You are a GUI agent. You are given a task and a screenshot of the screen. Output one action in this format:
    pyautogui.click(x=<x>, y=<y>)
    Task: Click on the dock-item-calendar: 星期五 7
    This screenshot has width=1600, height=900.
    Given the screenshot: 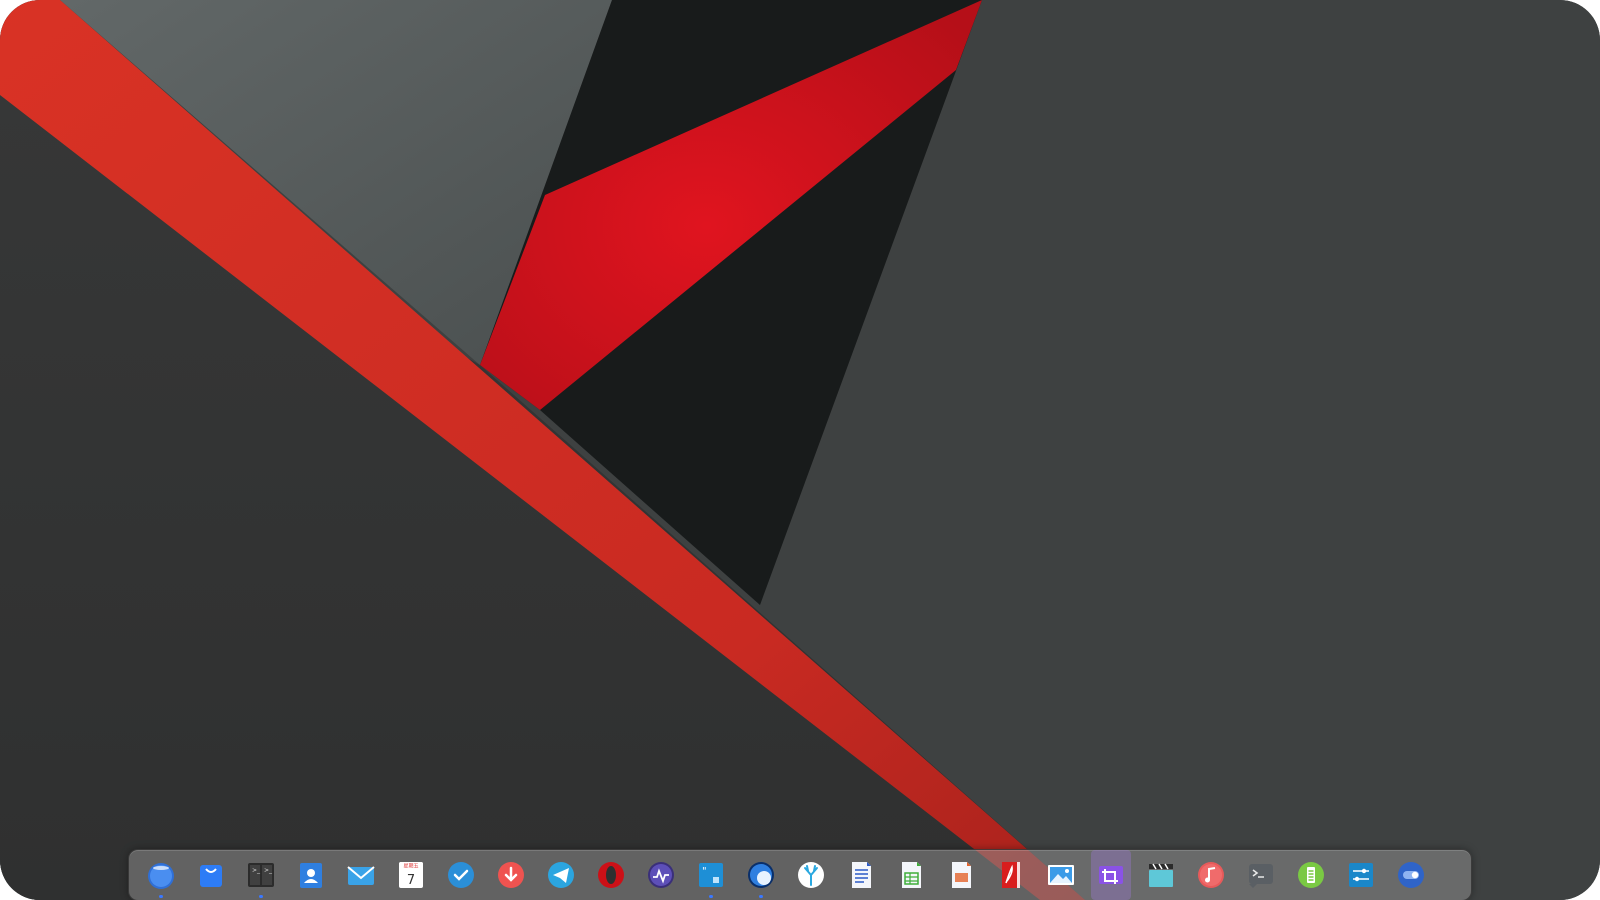 What is the action you would take?
    pyautogui.click(x=411, y=875)
    